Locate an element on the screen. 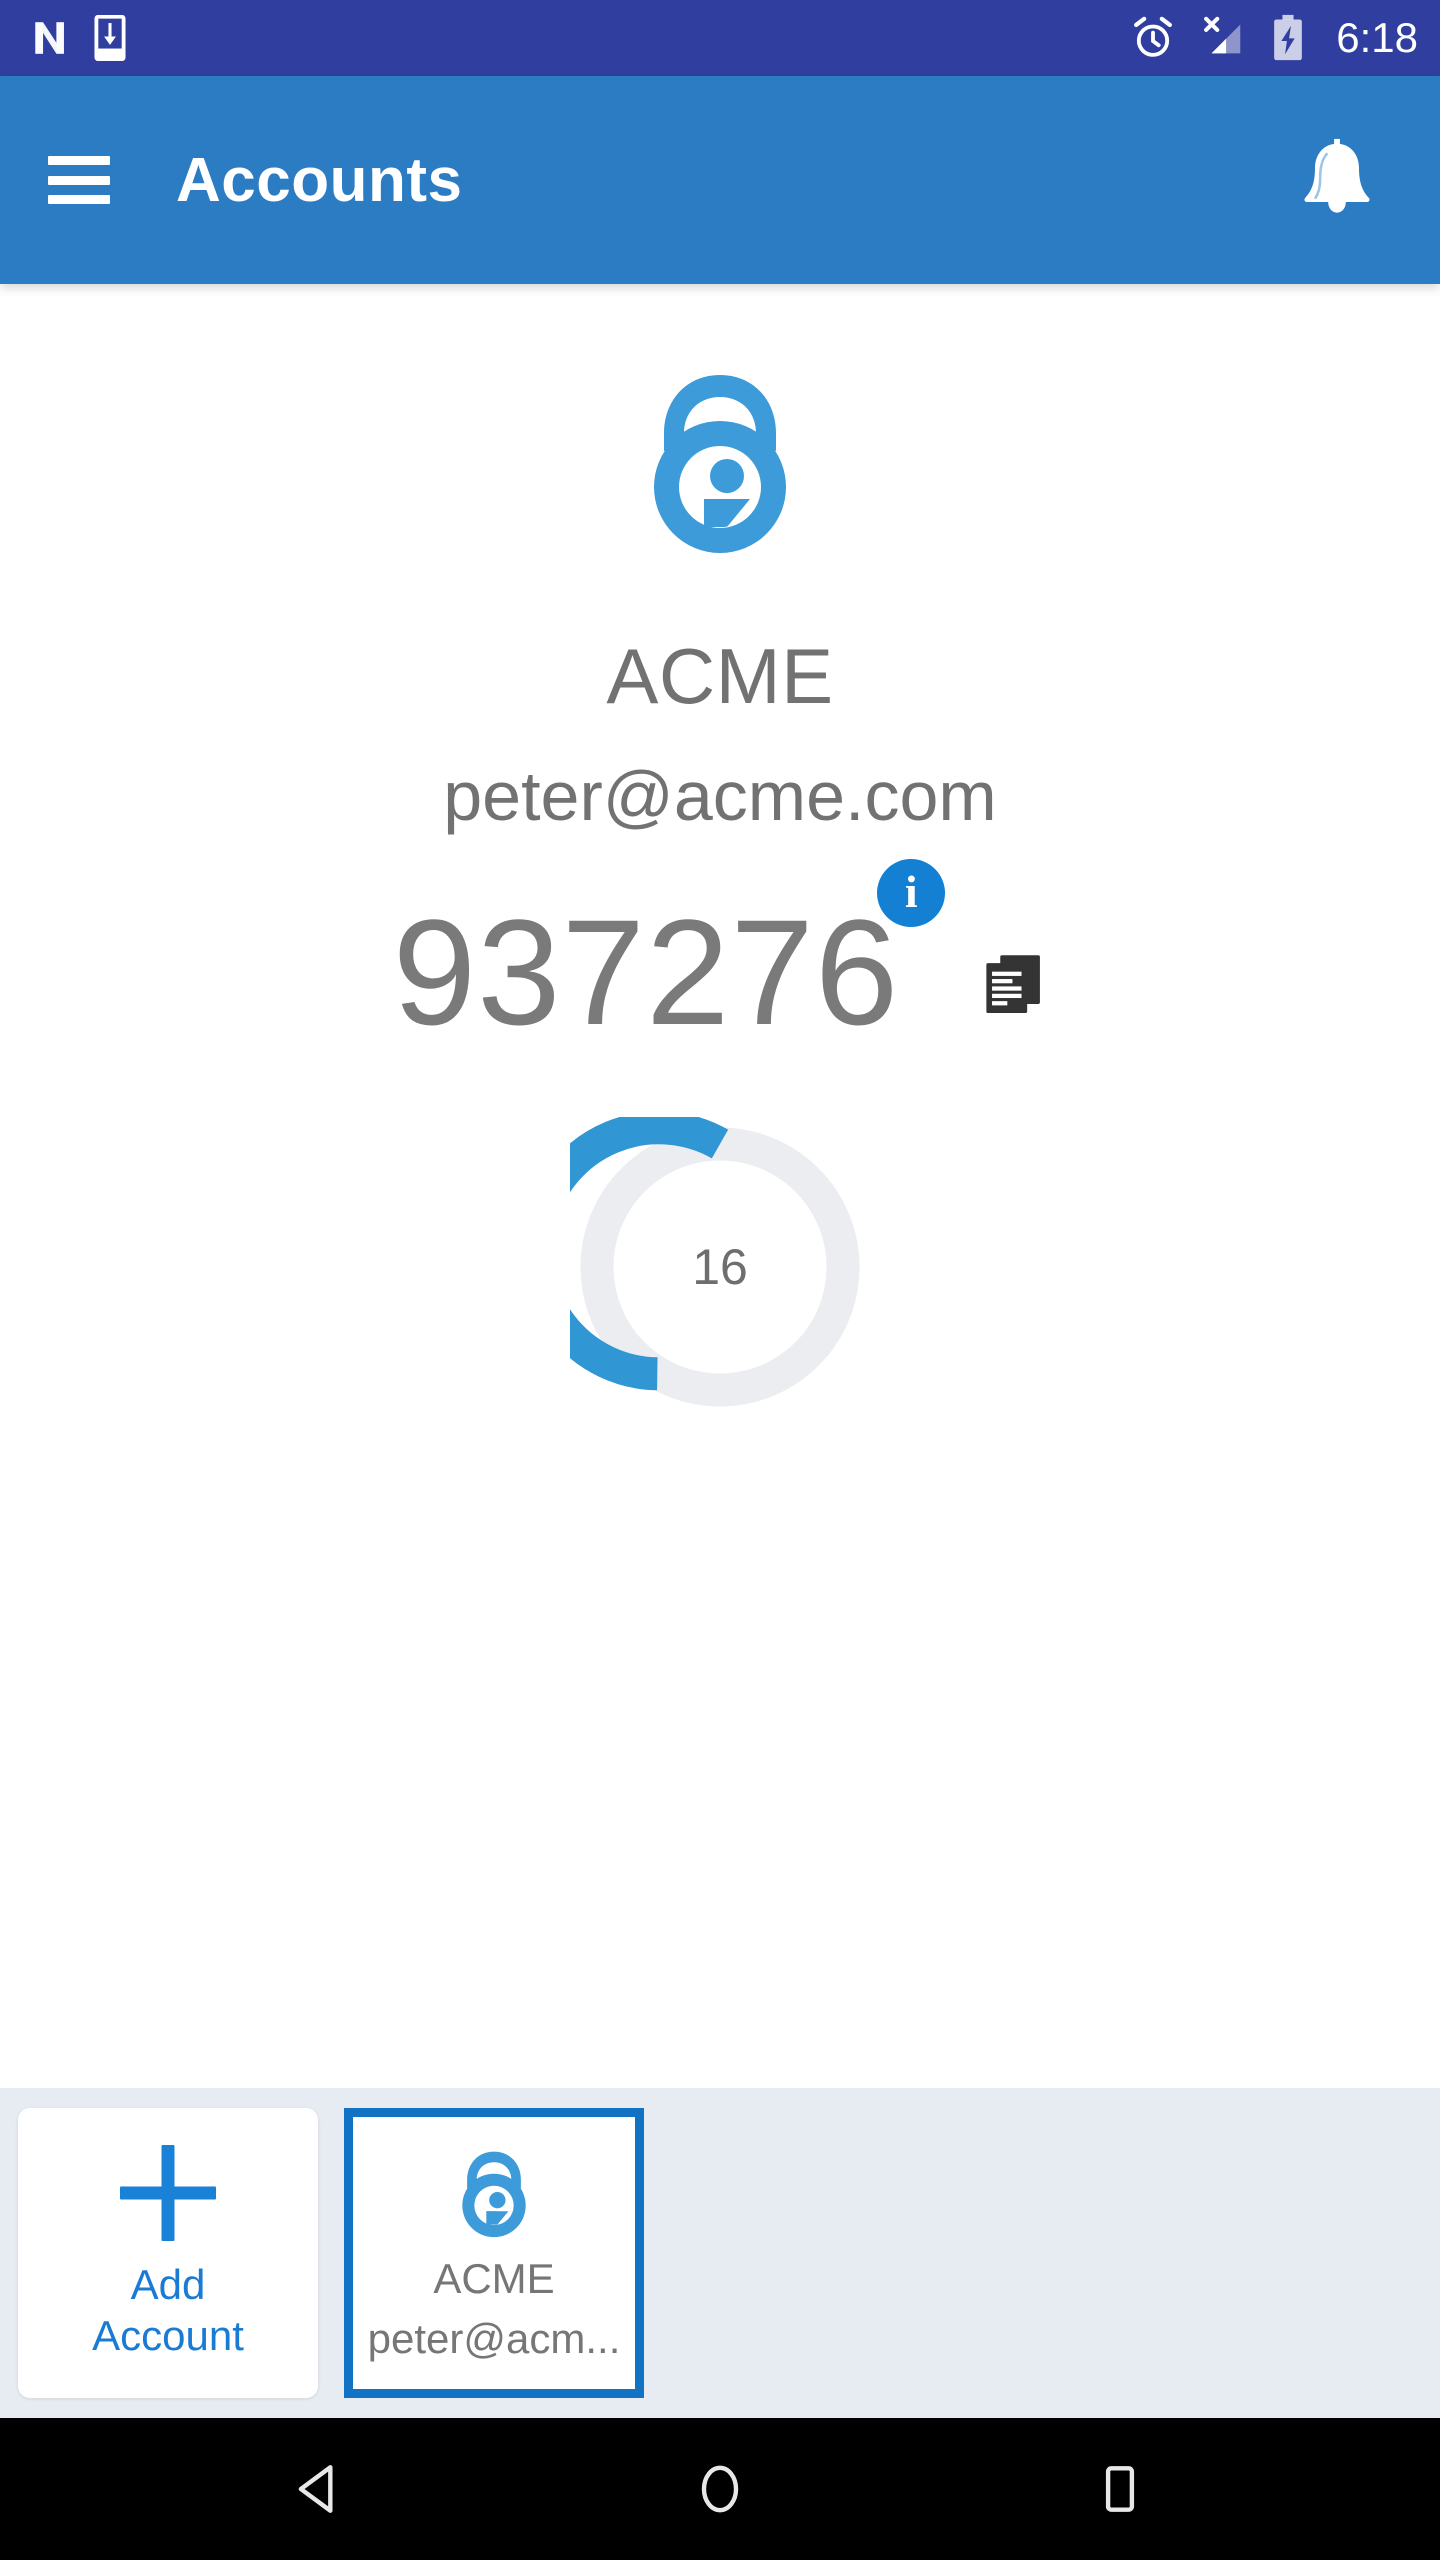  circle-home-icon is located at coordinates (720, 2489).